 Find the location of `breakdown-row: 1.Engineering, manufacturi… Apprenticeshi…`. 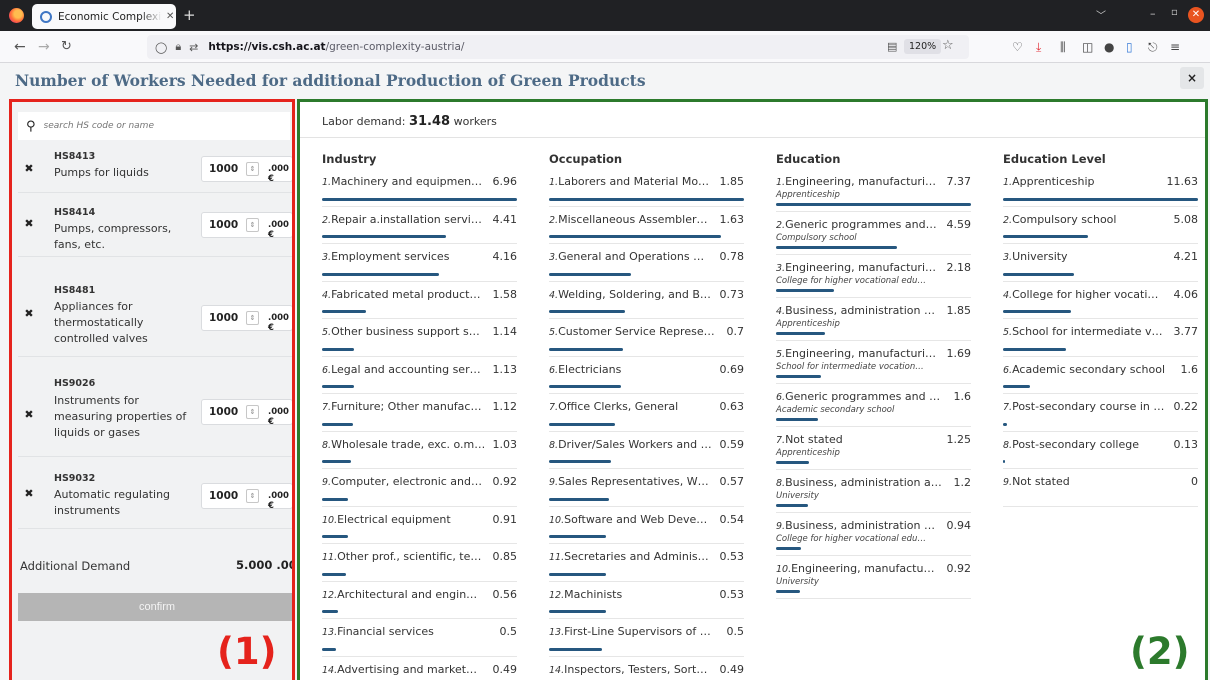

breakdown-row: 1.Engineering, manufacturi… Apprenticeshi… is located at coordinates (873, 190).